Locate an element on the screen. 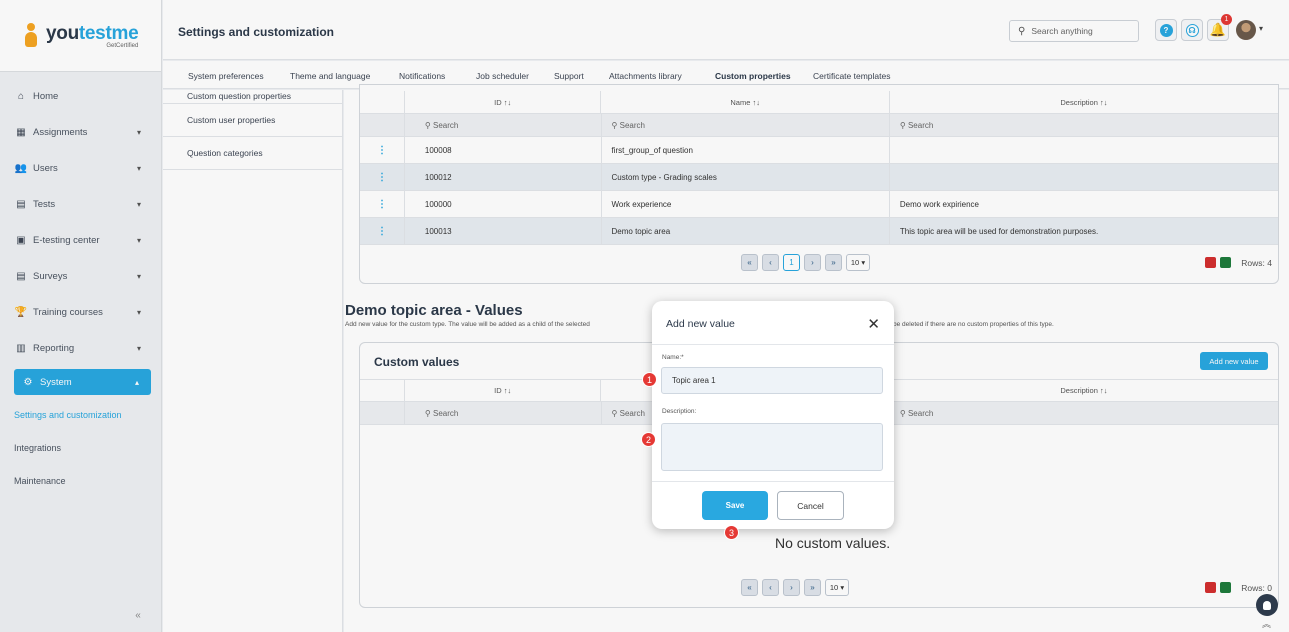 The width and height of the screenshot is (1289, 632). help-assistant-button is located at coordinates (1267, 605).